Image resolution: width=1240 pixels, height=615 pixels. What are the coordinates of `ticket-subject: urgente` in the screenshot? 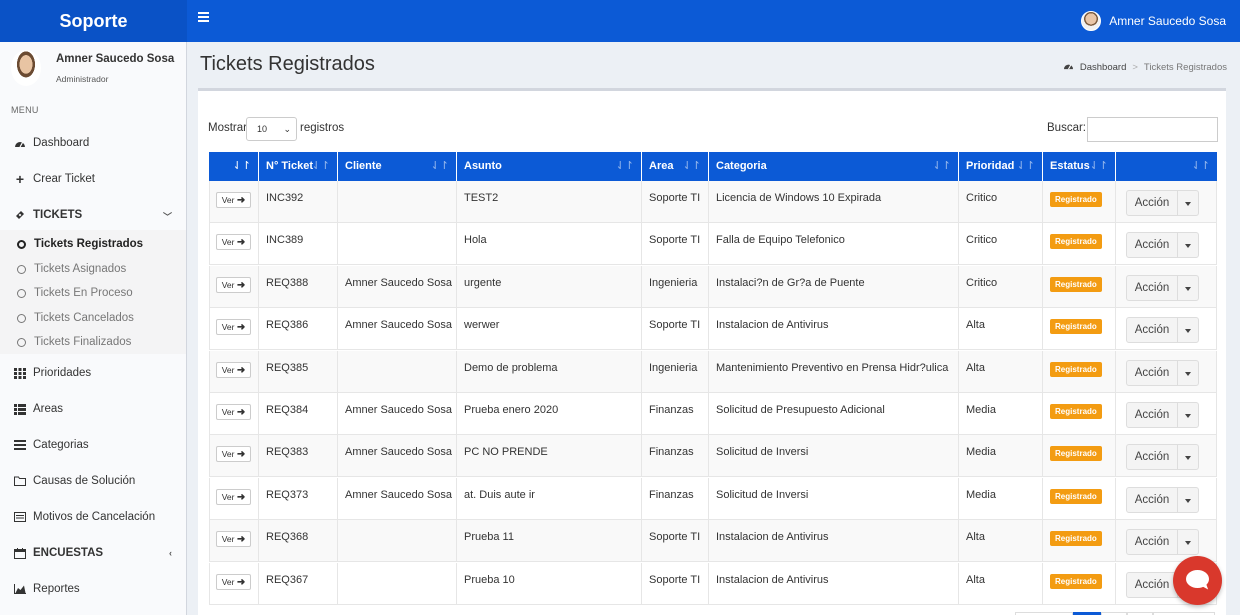 It's located at (483, 282).